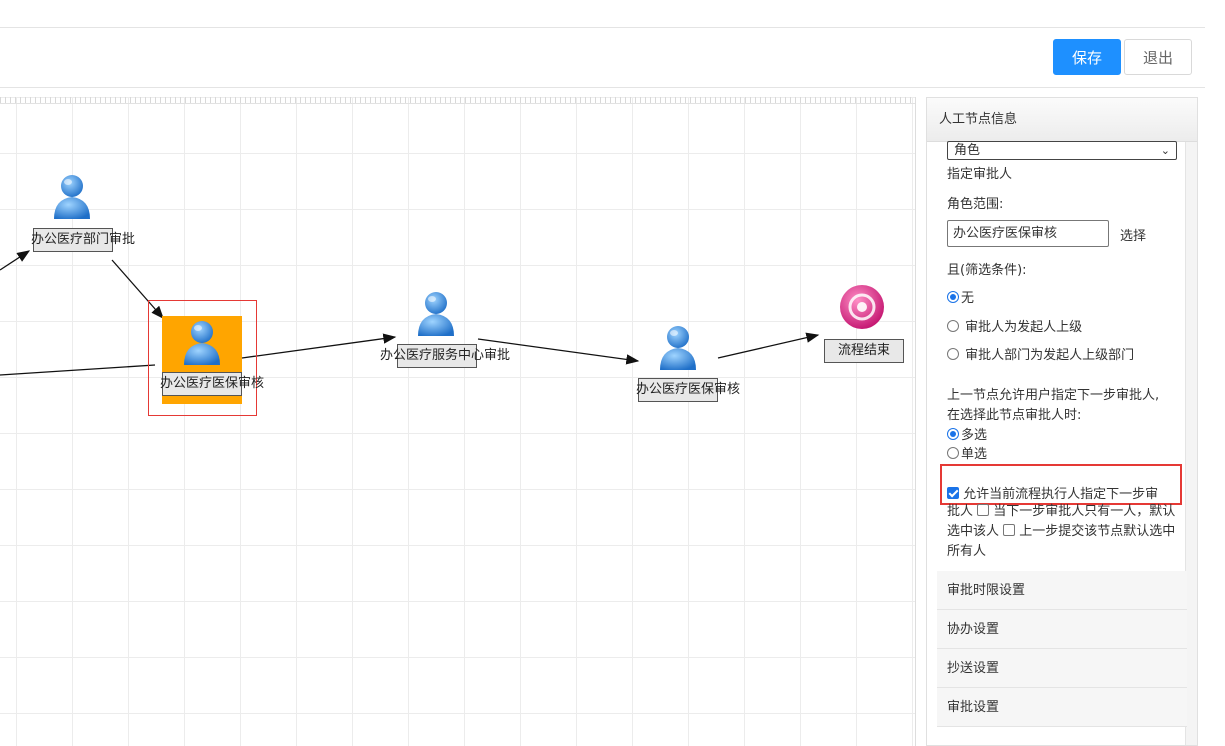  I want to click on node-label: 办公医疗服务中心审批, so click(445, 356).